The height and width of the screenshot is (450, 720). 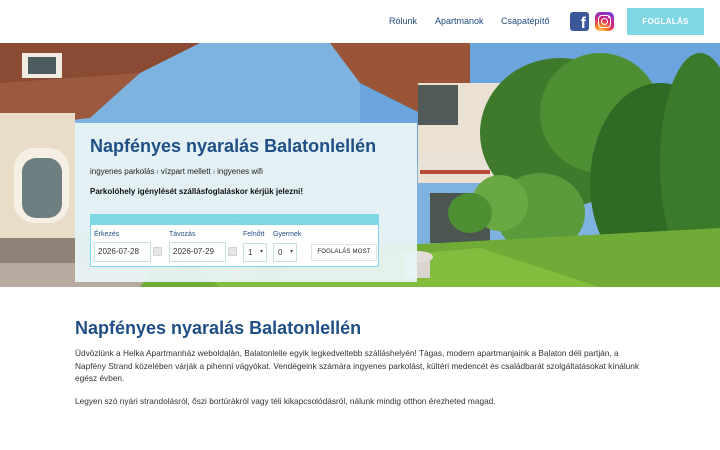 I want to click on arrival-date-input: 2026-07-28, so click(x=122, y=252).